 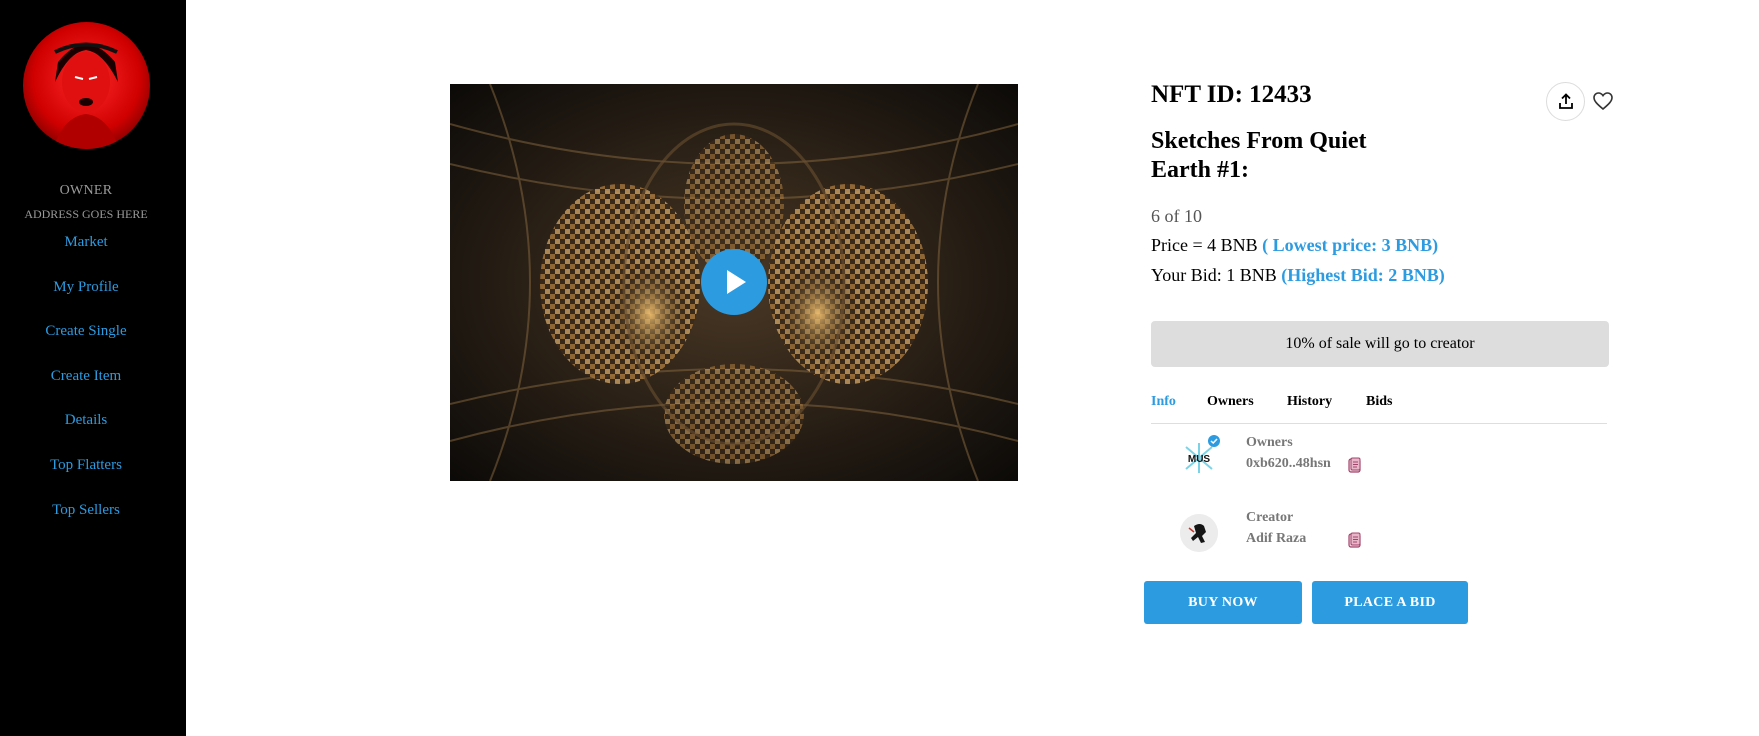 What do you see at coordinates (86, 376) in the screenshot?
I see `sidebar-link-create-item: Create Item` at bounding box center [86, 376].